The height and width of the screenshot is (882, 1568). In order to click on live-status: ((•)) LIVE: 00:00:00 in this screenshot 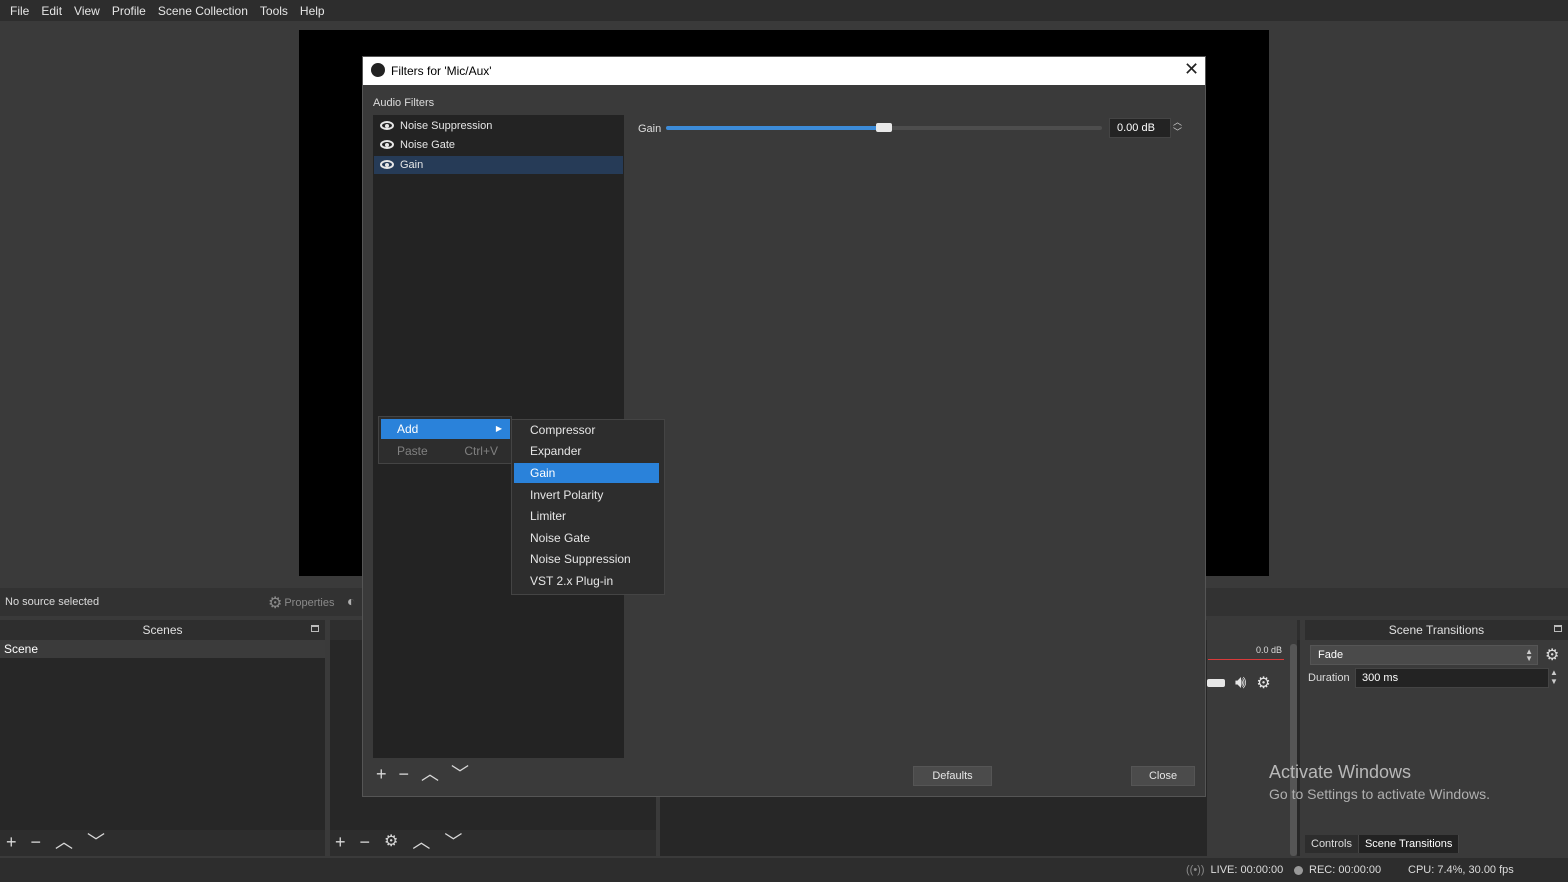, I will do `click(1234, 870)`.